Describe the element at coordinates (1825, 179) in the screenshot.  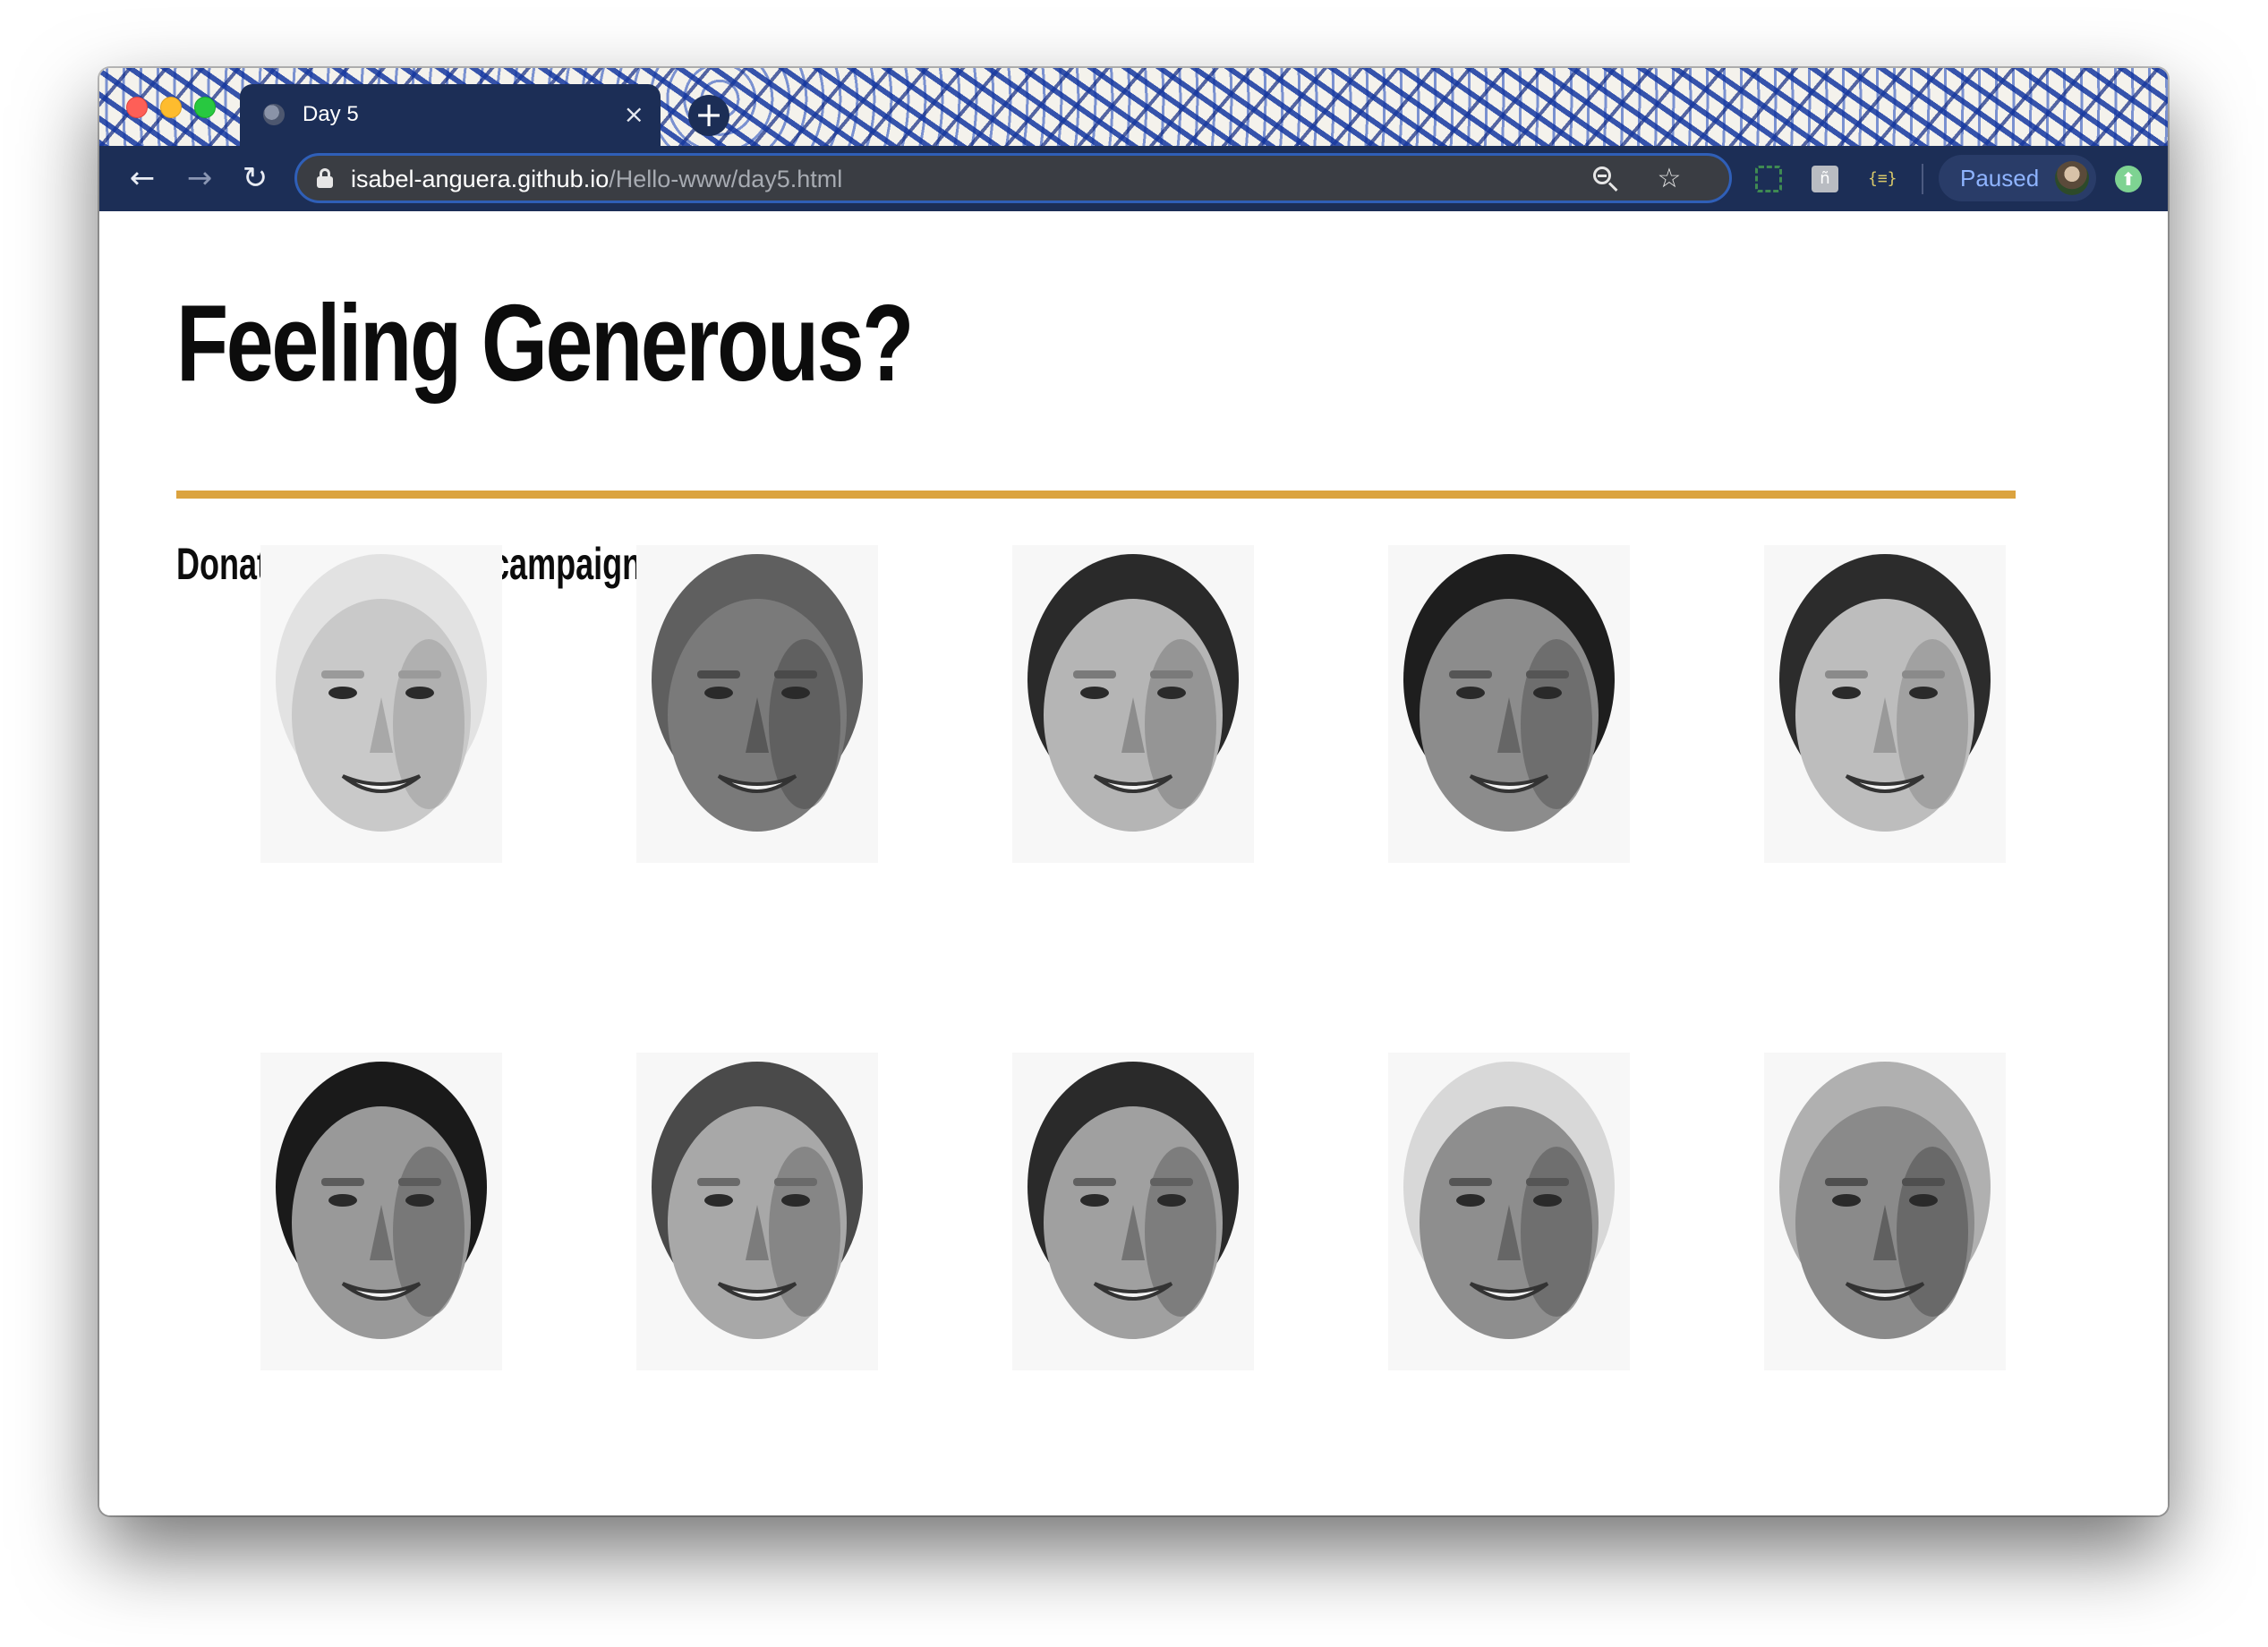
I see `extension-icon: ñ` at that location.